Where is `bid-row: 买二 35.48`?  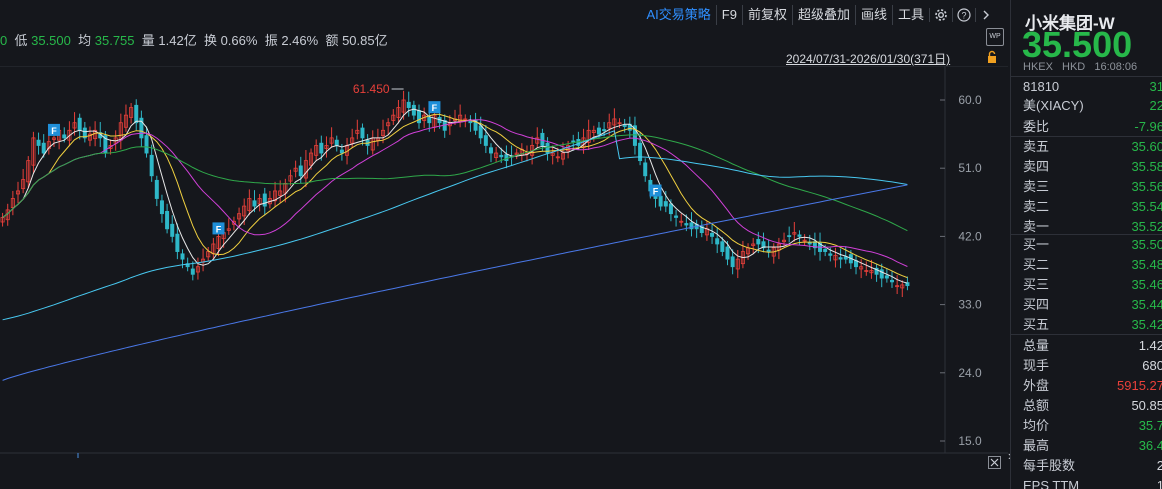
bid-row: 买二 35.48 is located at coordinates (1092, 265).